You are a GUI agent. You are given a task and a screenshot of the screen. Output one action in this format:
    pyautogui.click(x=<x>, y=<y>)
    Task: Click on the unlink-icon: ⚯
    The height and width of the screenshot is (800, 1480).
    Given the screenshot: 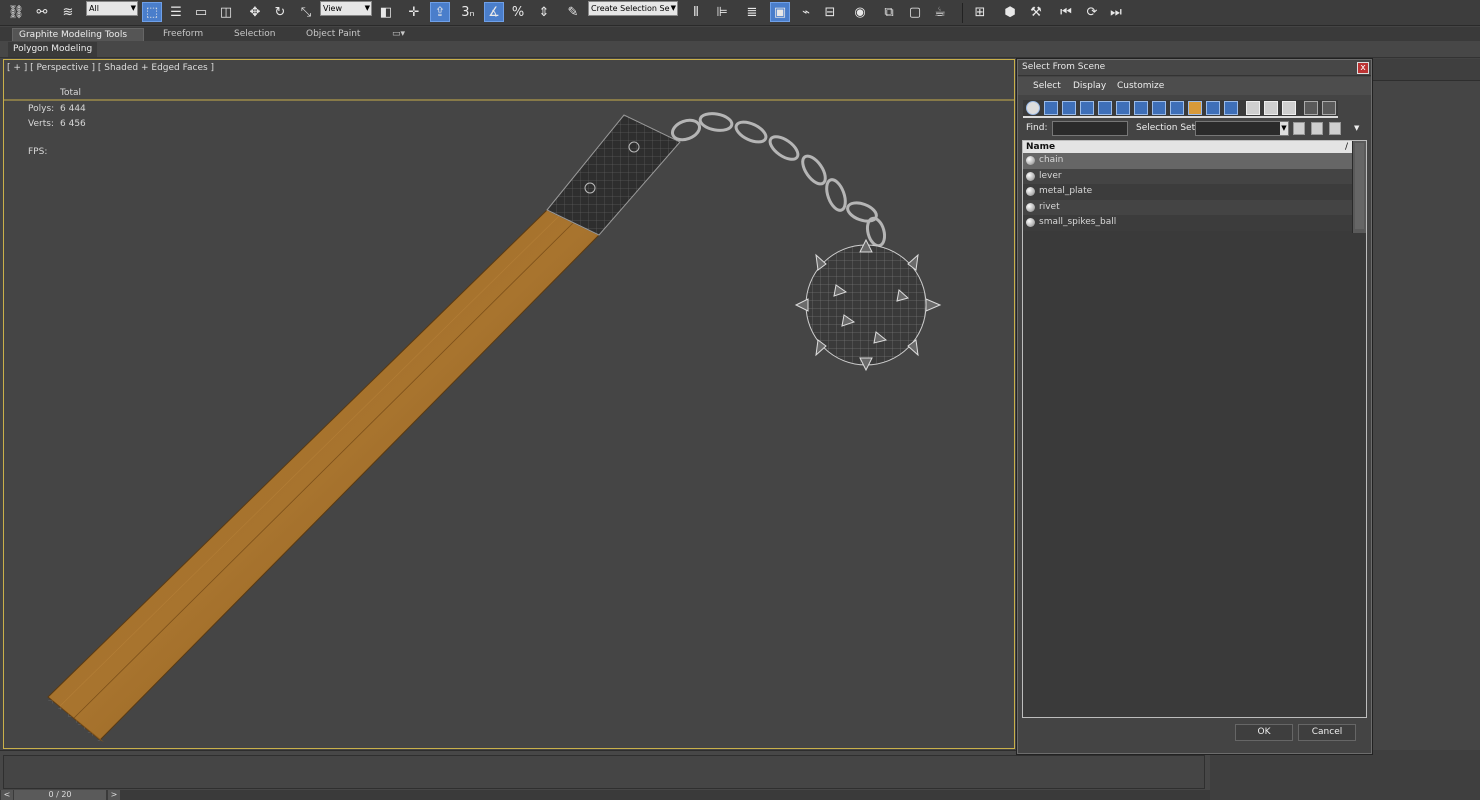 What is the action you would take?
    pyautogui.click(x=42, y=12)
    